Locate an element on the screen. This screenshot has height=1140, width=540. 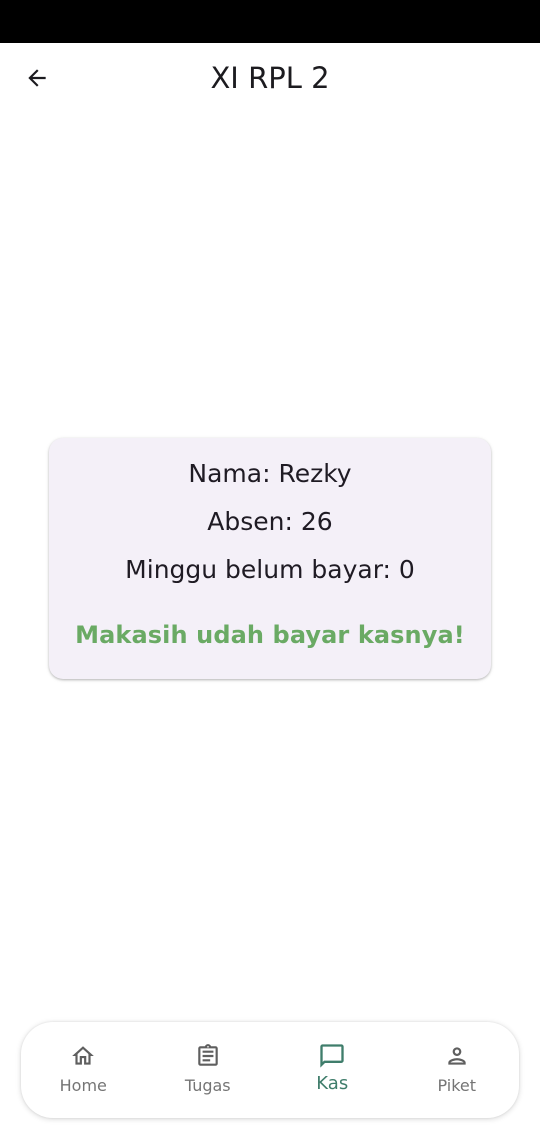
unpaid-weeks: Minggu belum bayar: 0 is located at coordinates (270, 569).